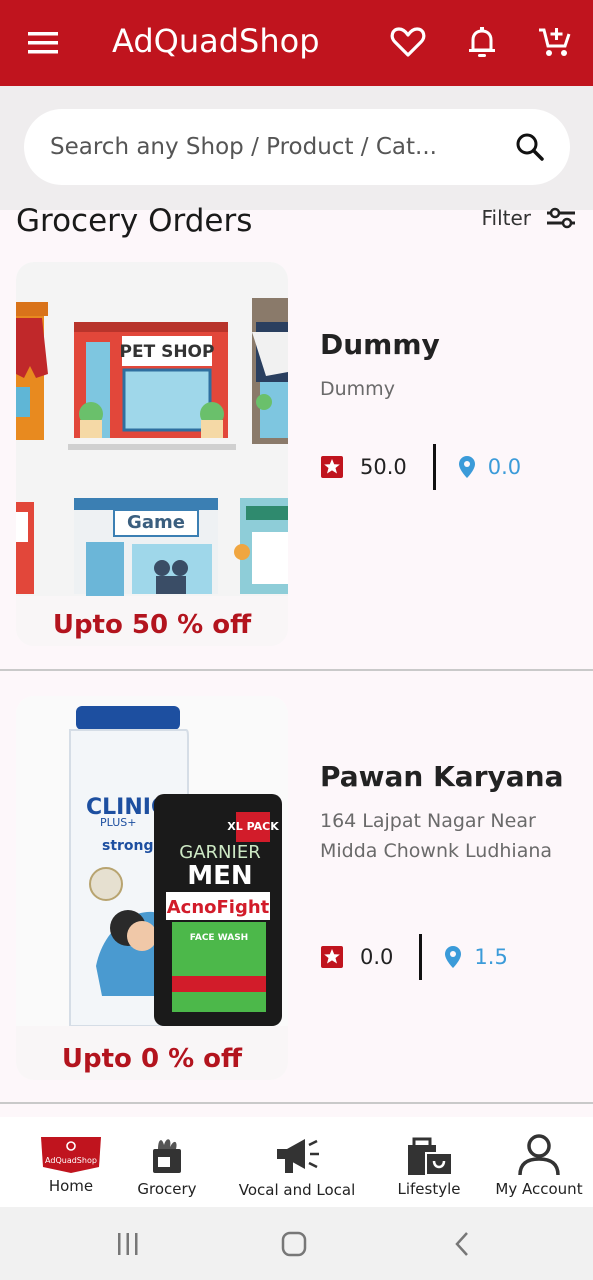 Image resolution: width=593 pixels, height=1280 pixels. Describe the element at coordinates (128, 1244) in the screenshot. I see `recent-apps-icon` at that location.